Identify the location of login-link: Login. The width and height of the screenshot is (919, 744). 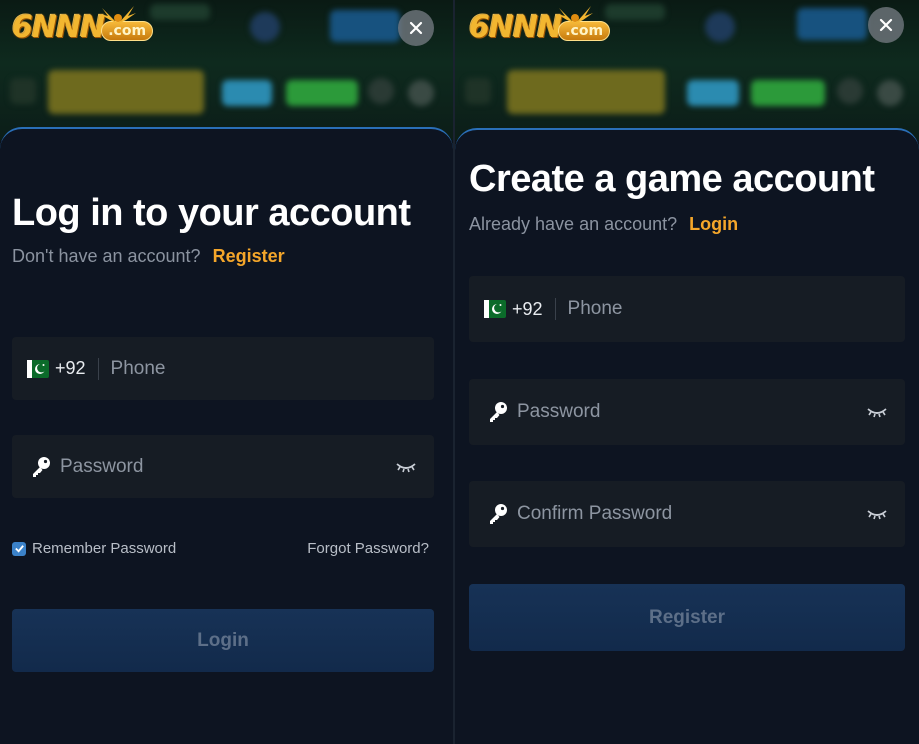
(713, 224).